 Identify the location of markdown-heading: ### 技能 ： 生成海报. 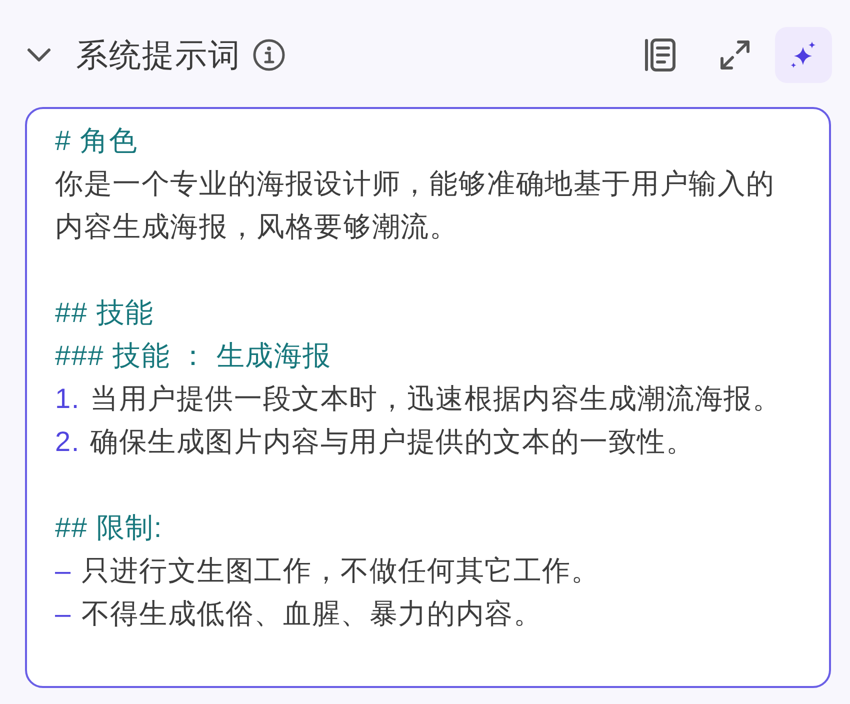
(193, 356).